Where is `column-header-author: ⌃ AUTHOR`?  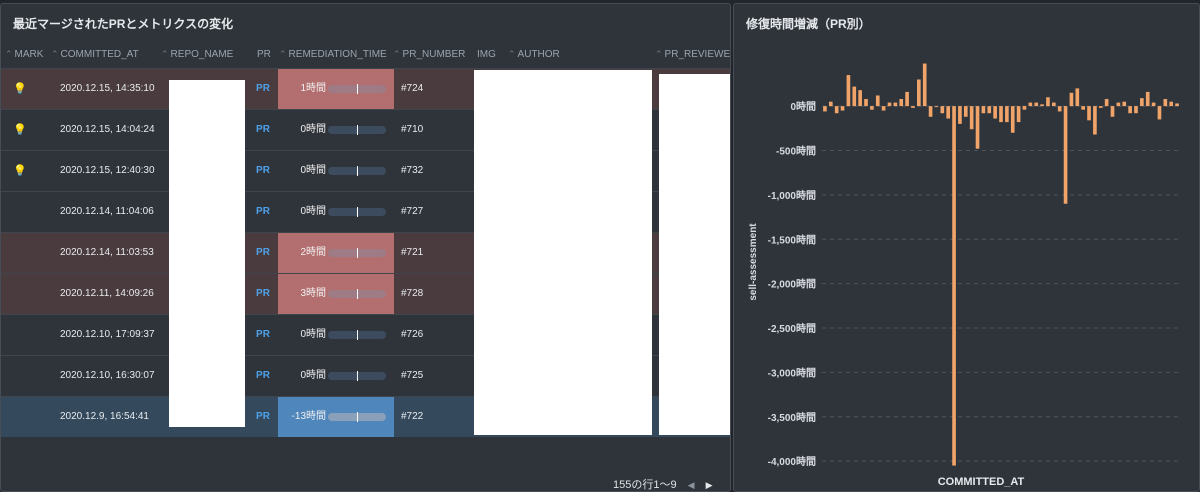 column-header-author: ⌃ AUTHOR is located at coordinates (534, 54).